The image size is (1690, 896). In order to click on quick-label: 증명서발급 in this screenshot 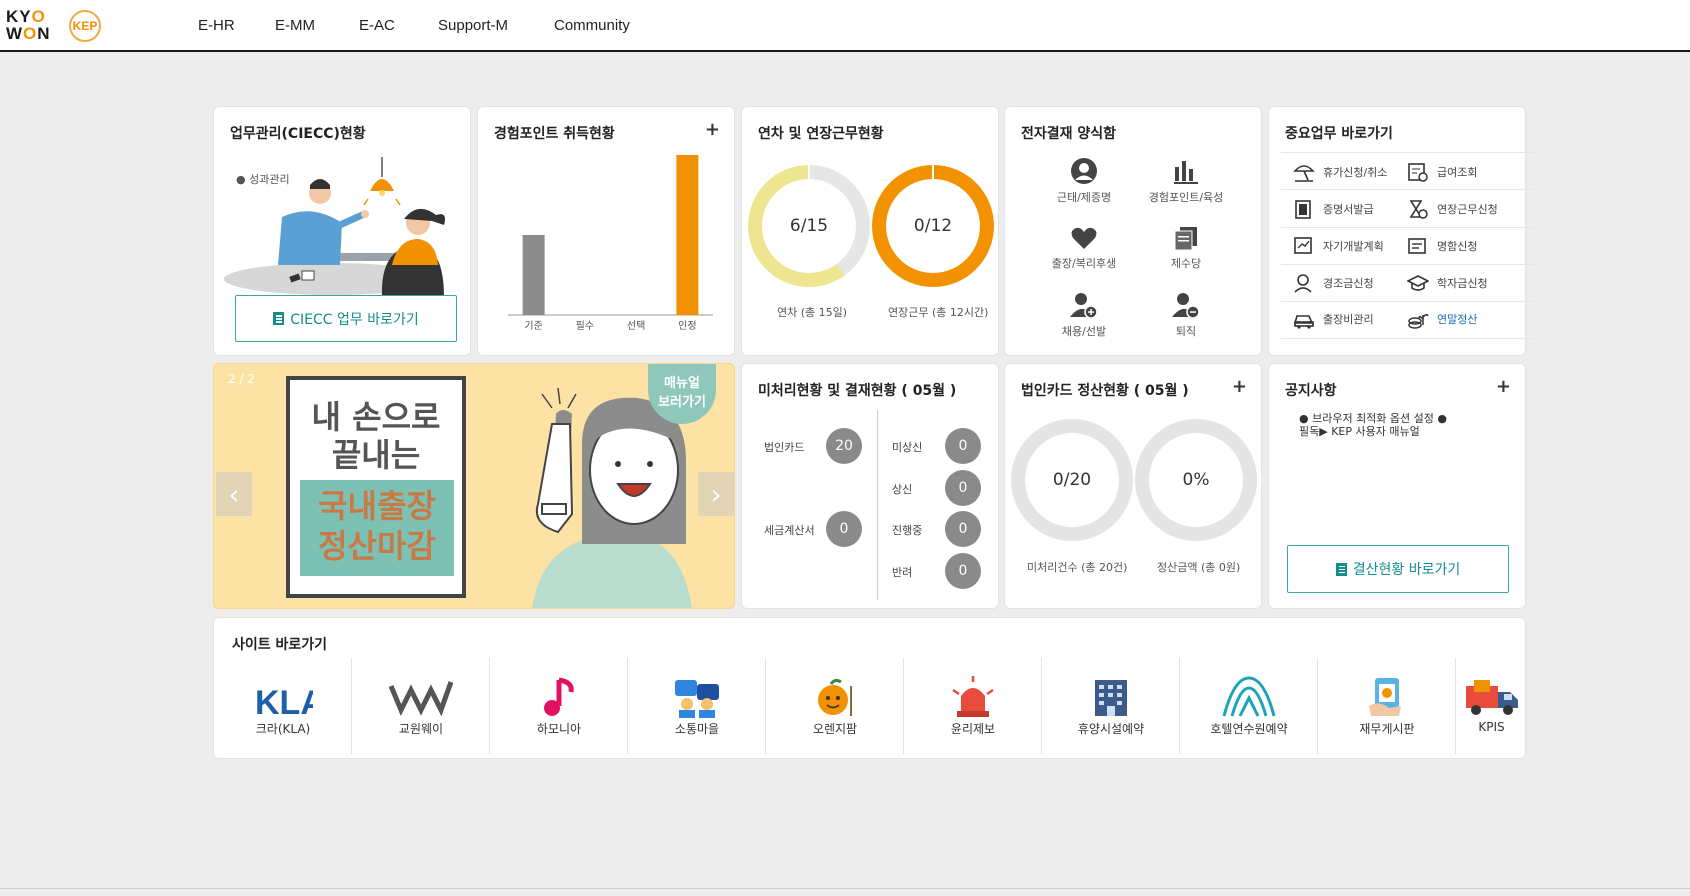, I will do `click(1348, 209)`.